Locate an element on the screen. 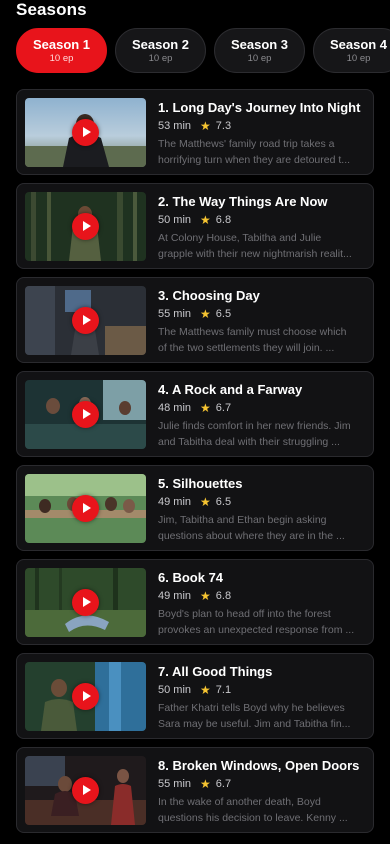 The image size is (390, 844). episode-duration: 48 min is located at coordinates (175, 408).